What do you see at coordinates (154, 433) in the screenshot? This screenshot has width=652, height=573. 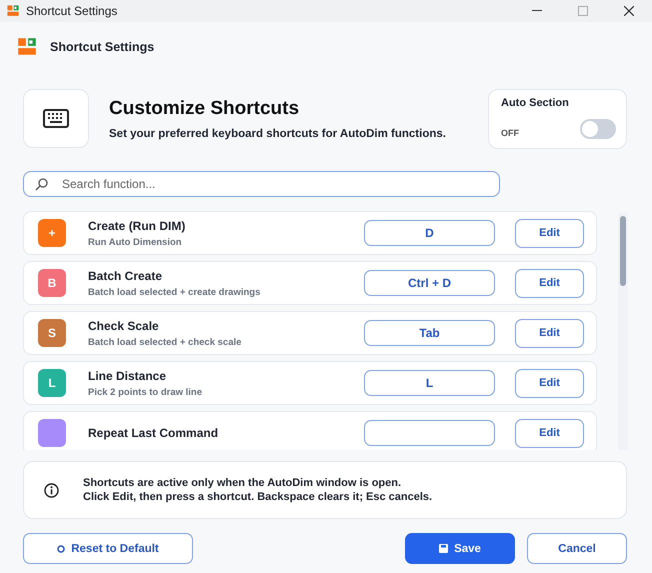 I see `function-title: Repeat Last Command` at bounding box center [154, 433].